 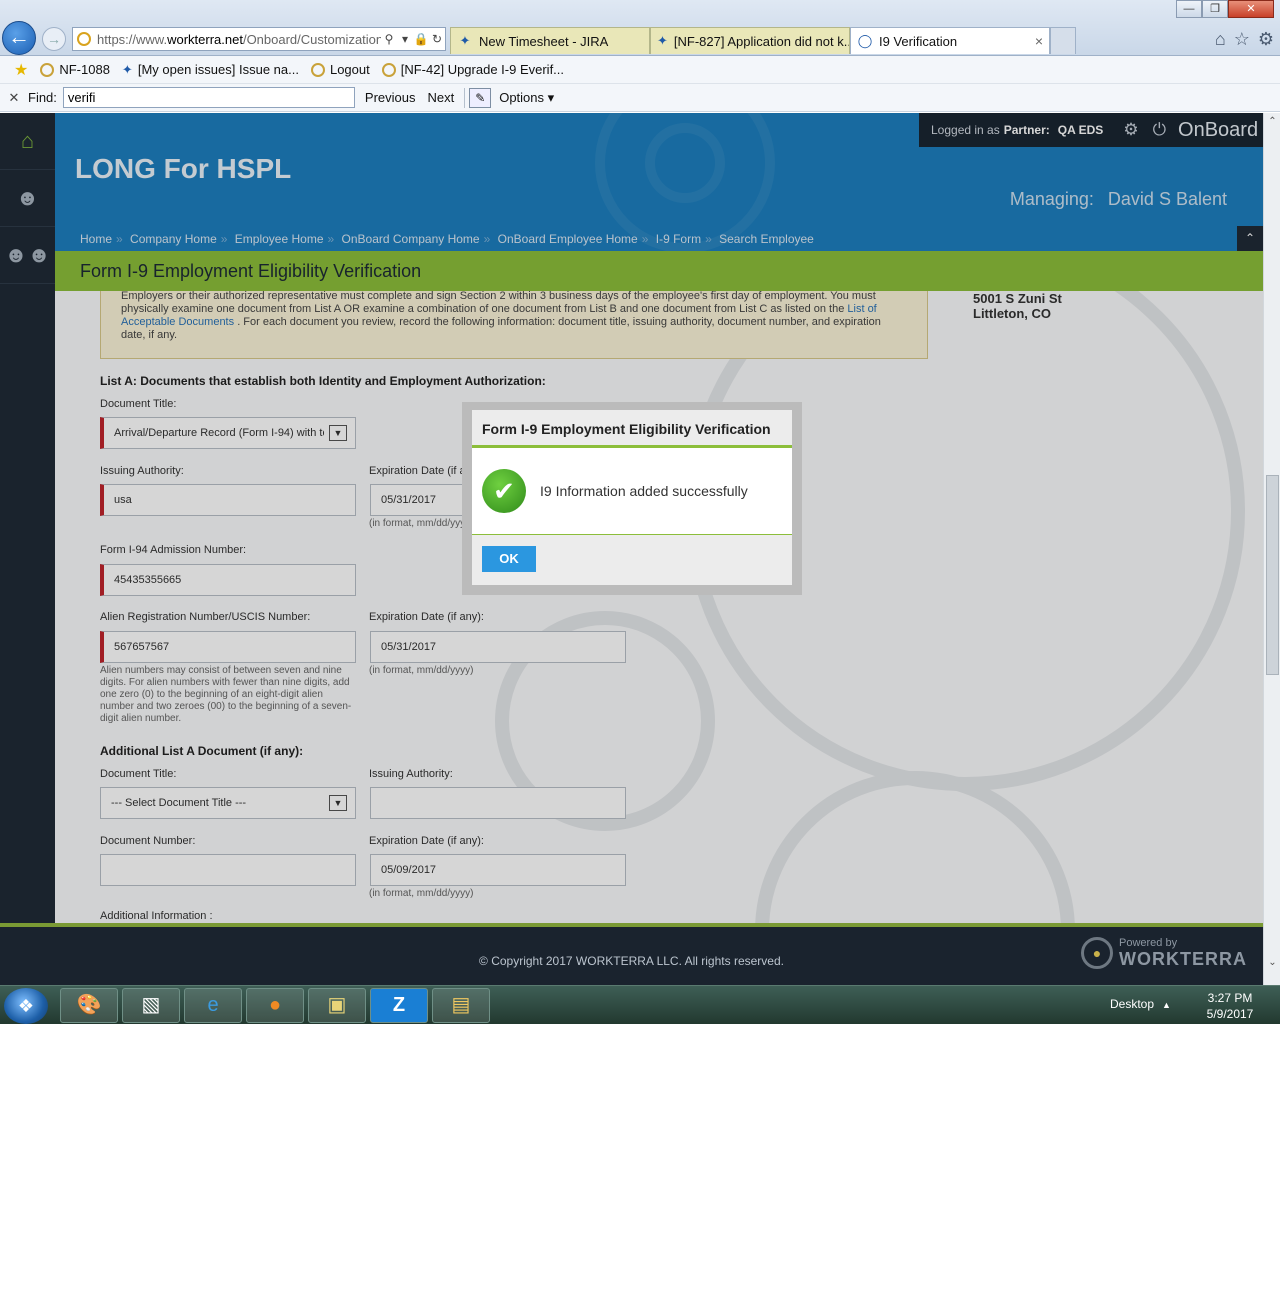 I want to click on file-explorer-icon: ▤, so click(x=461, y=1005).